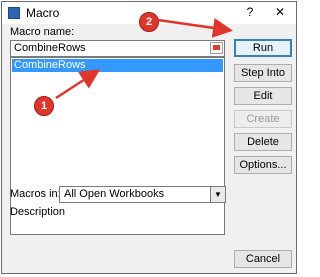 The width and height of the screenshot is (320, 277). I want to click on help-icon: ?, so click(250, 12).